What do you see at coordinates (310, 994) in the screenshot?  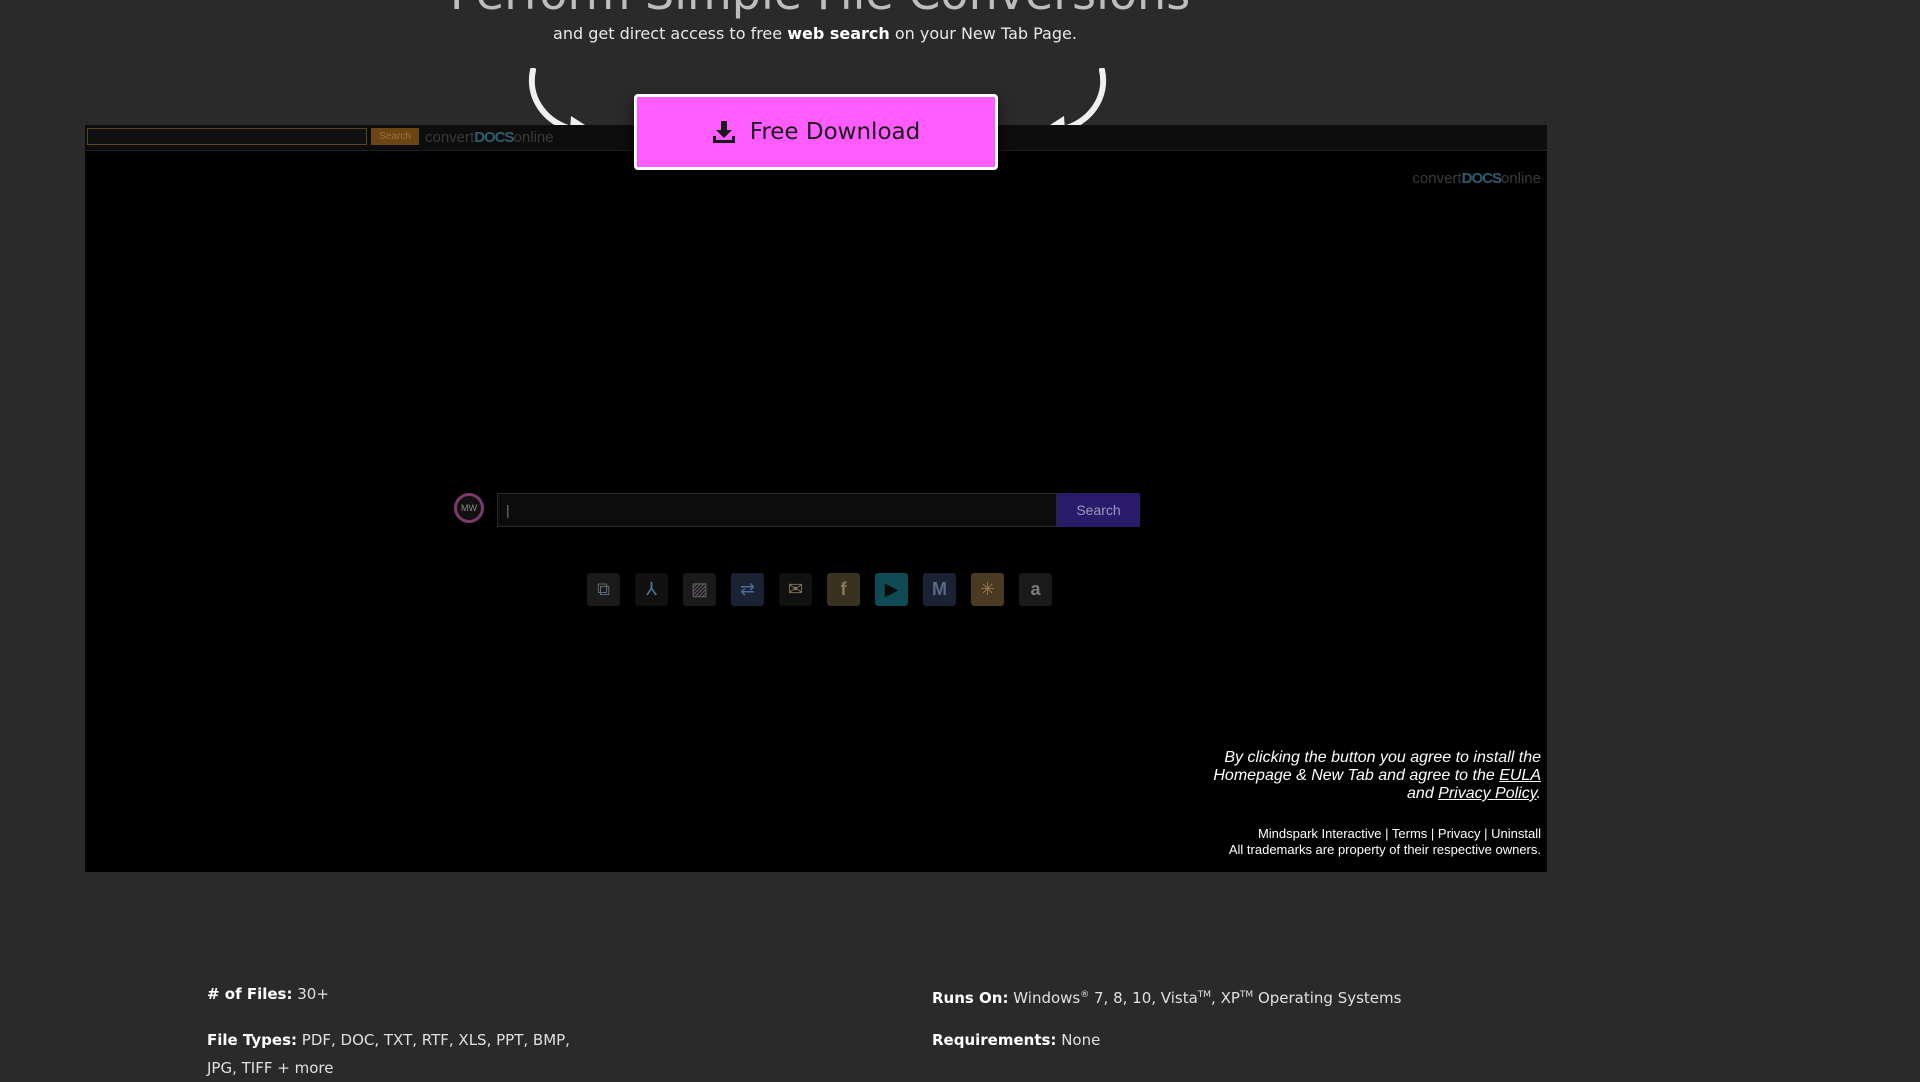 I see `spec-files-value: 30+` at bounding box center [310, 994].